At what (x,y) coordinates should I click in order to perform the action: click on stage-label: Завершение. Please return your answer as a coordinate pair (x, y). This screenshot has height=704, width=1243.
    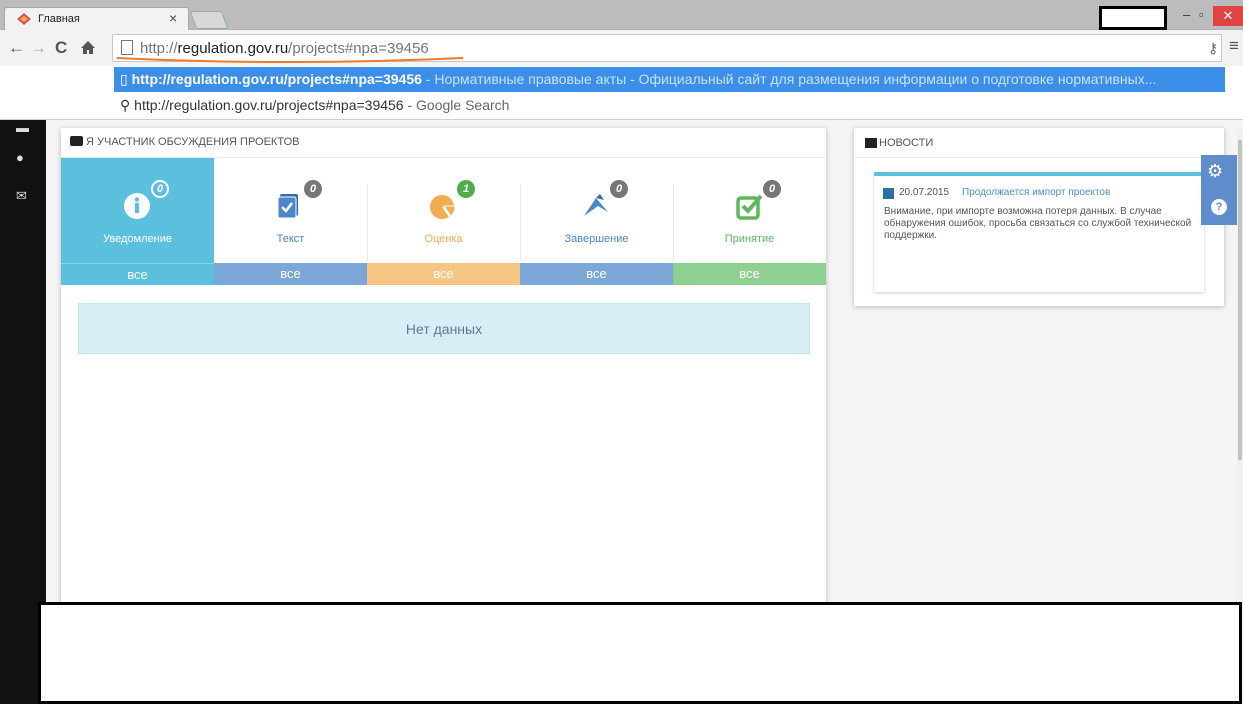
    Looking at the image, I should click on (596, 239).